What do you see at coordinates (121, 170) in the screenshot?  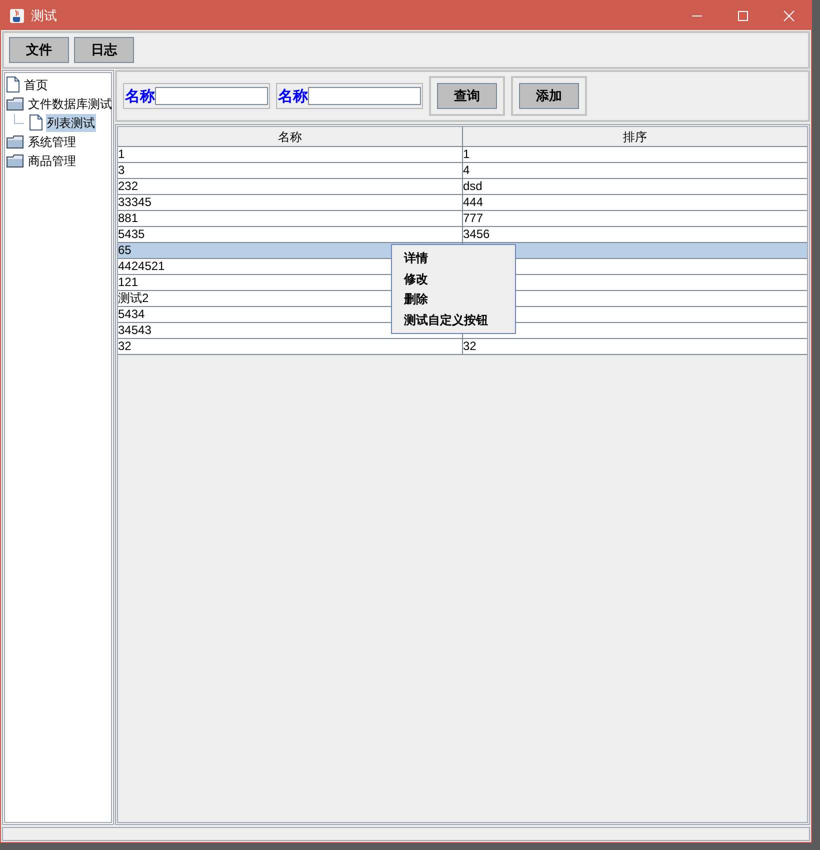 I see `table-cell: 3` at bounding box center [121, 170].